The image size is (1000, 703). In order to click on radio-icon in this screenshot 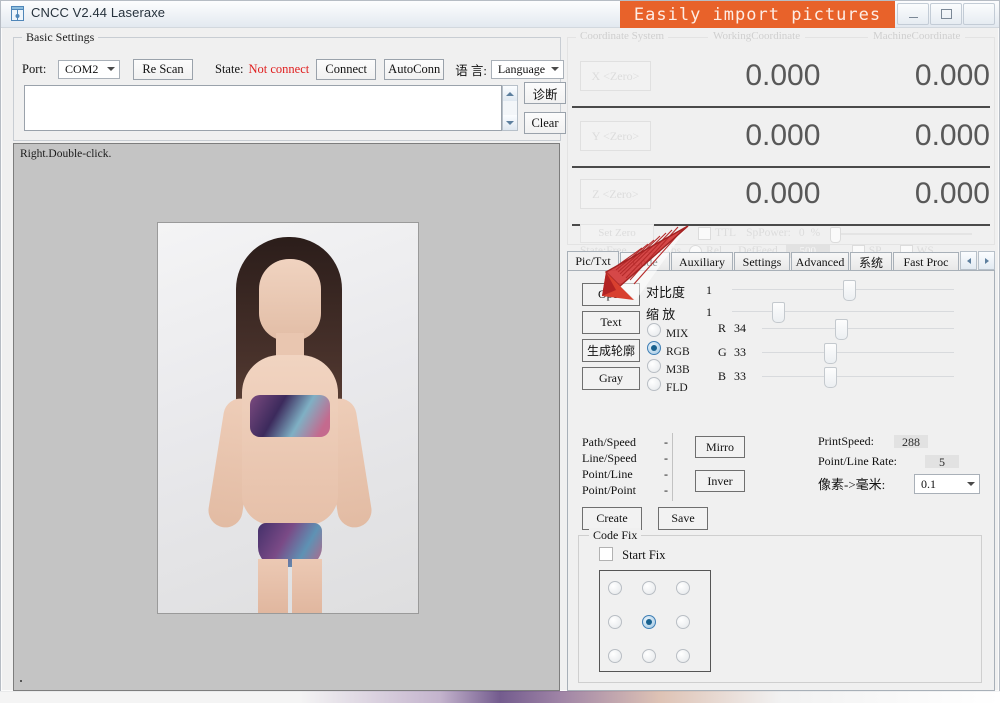, I will do `click(654, 384)`.